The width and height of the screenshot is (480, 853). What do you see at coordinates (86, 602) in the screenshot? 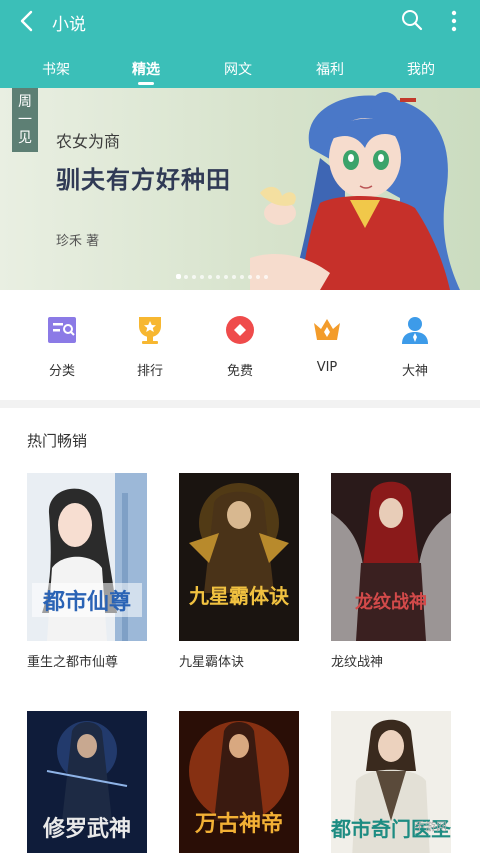
I see `svg-text: 都市仙尊` at bounding box center [86, 602].